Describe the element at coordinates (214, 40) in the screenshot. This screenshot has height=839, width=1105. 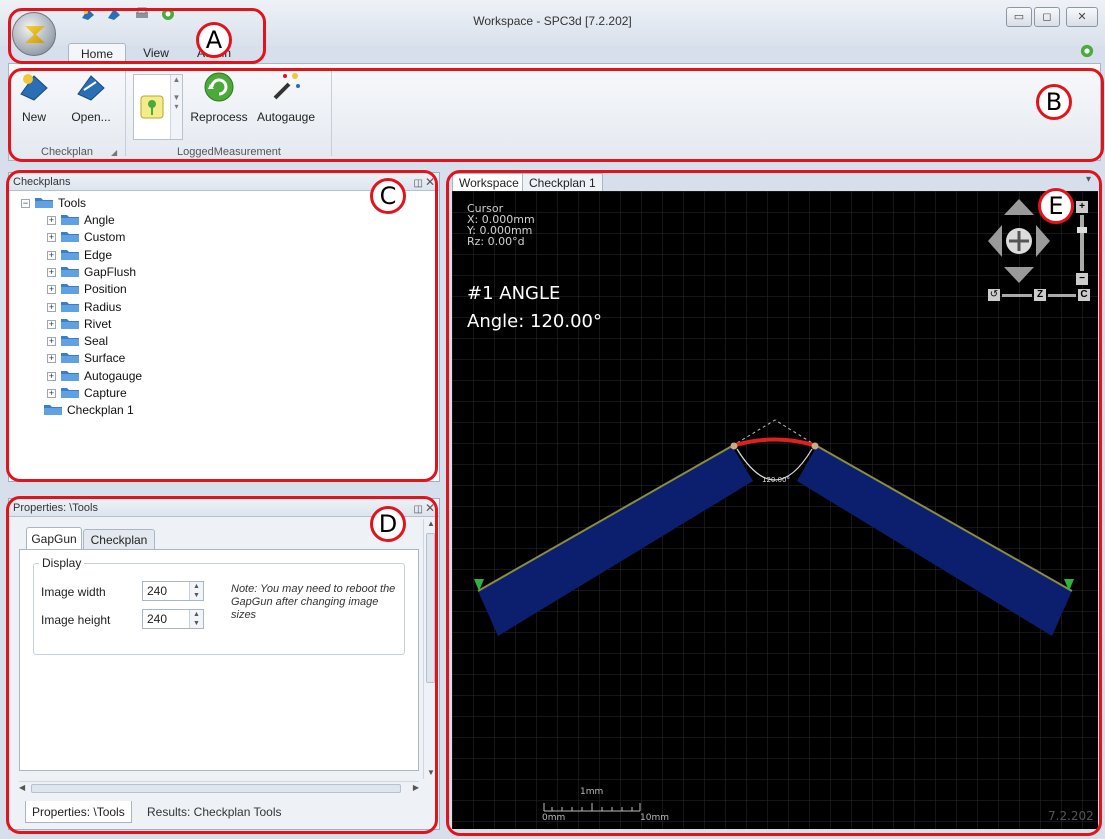
I see `callout-a: A` at that location.